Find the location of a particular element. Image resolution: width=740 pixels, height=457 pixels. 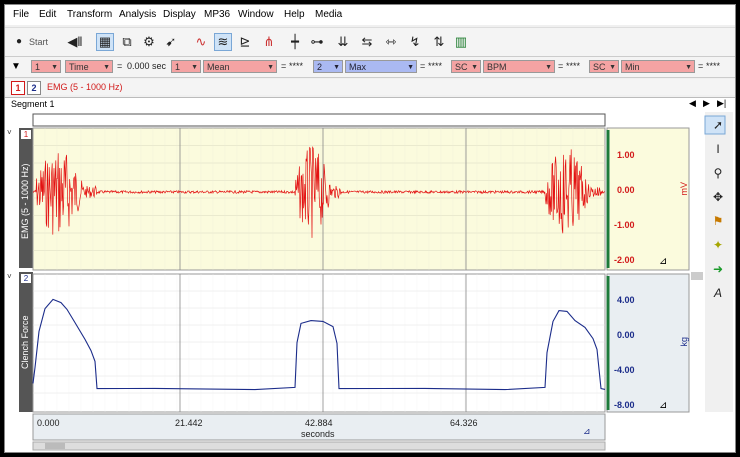

menu-analysis: Analysis is located at coordinates (137, 14).